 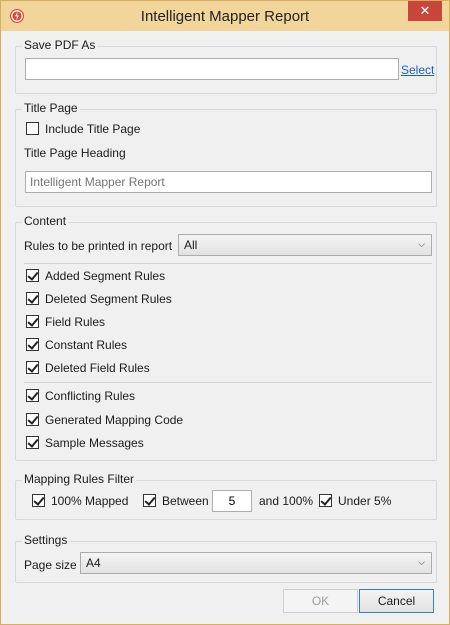 I want to click on checkbox-label: Constant Rules, so click(x=86, y=345).